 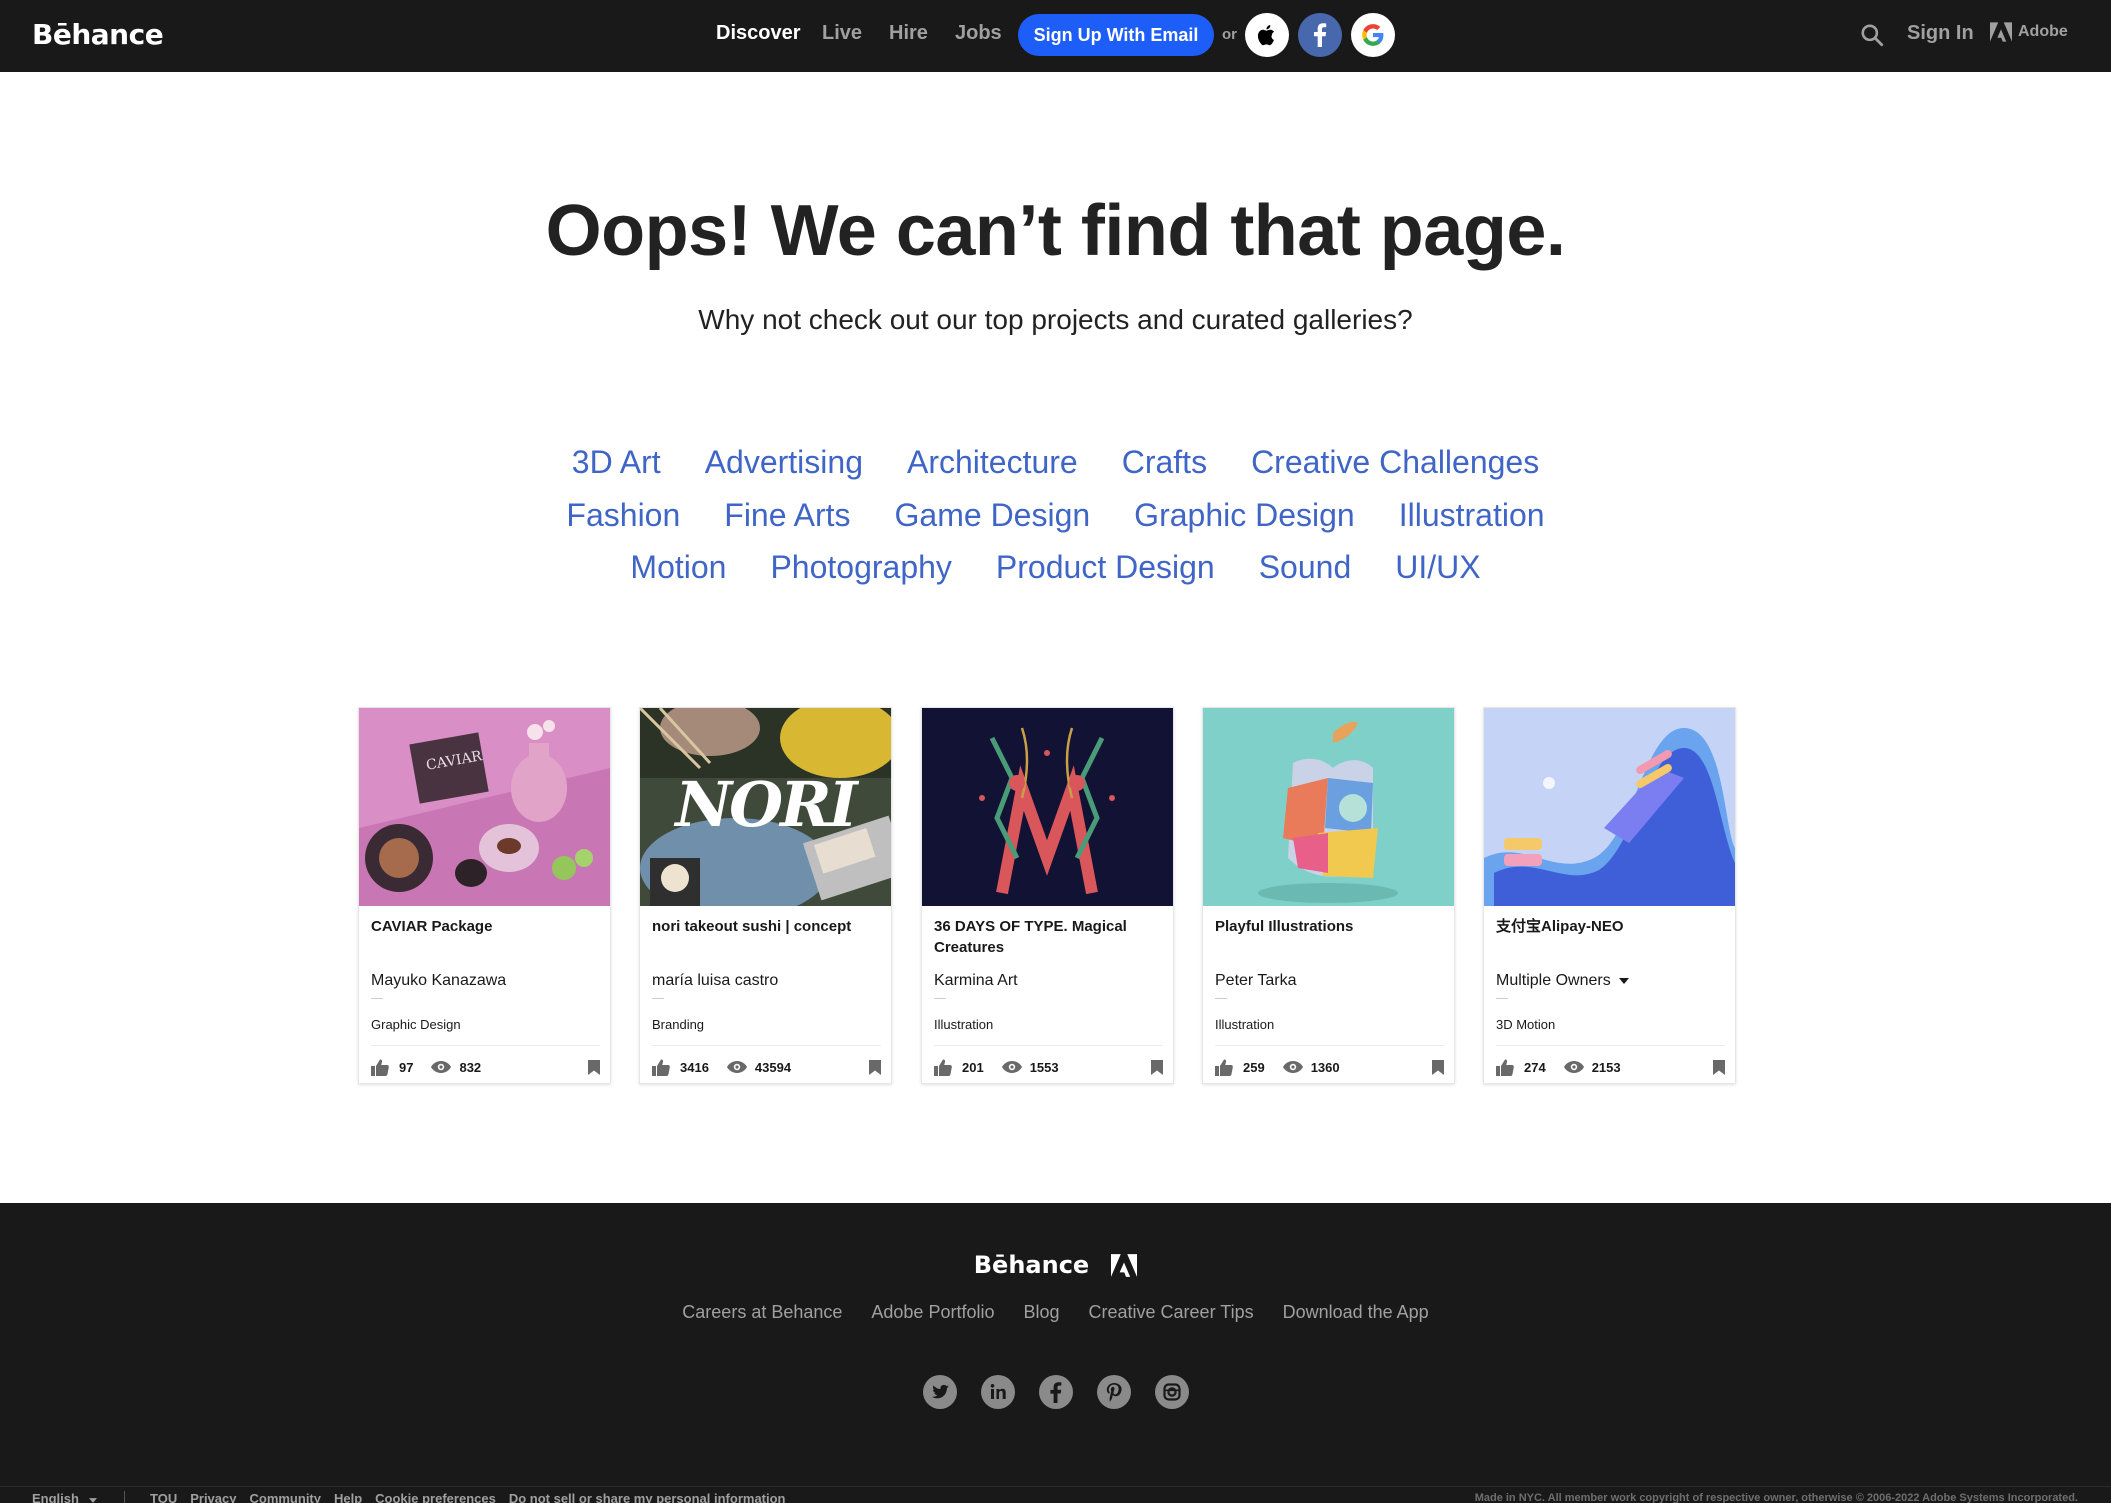 I want to click on legal-link-cookie-preferences: Cookie preferences, so click(x=435, y=1497).